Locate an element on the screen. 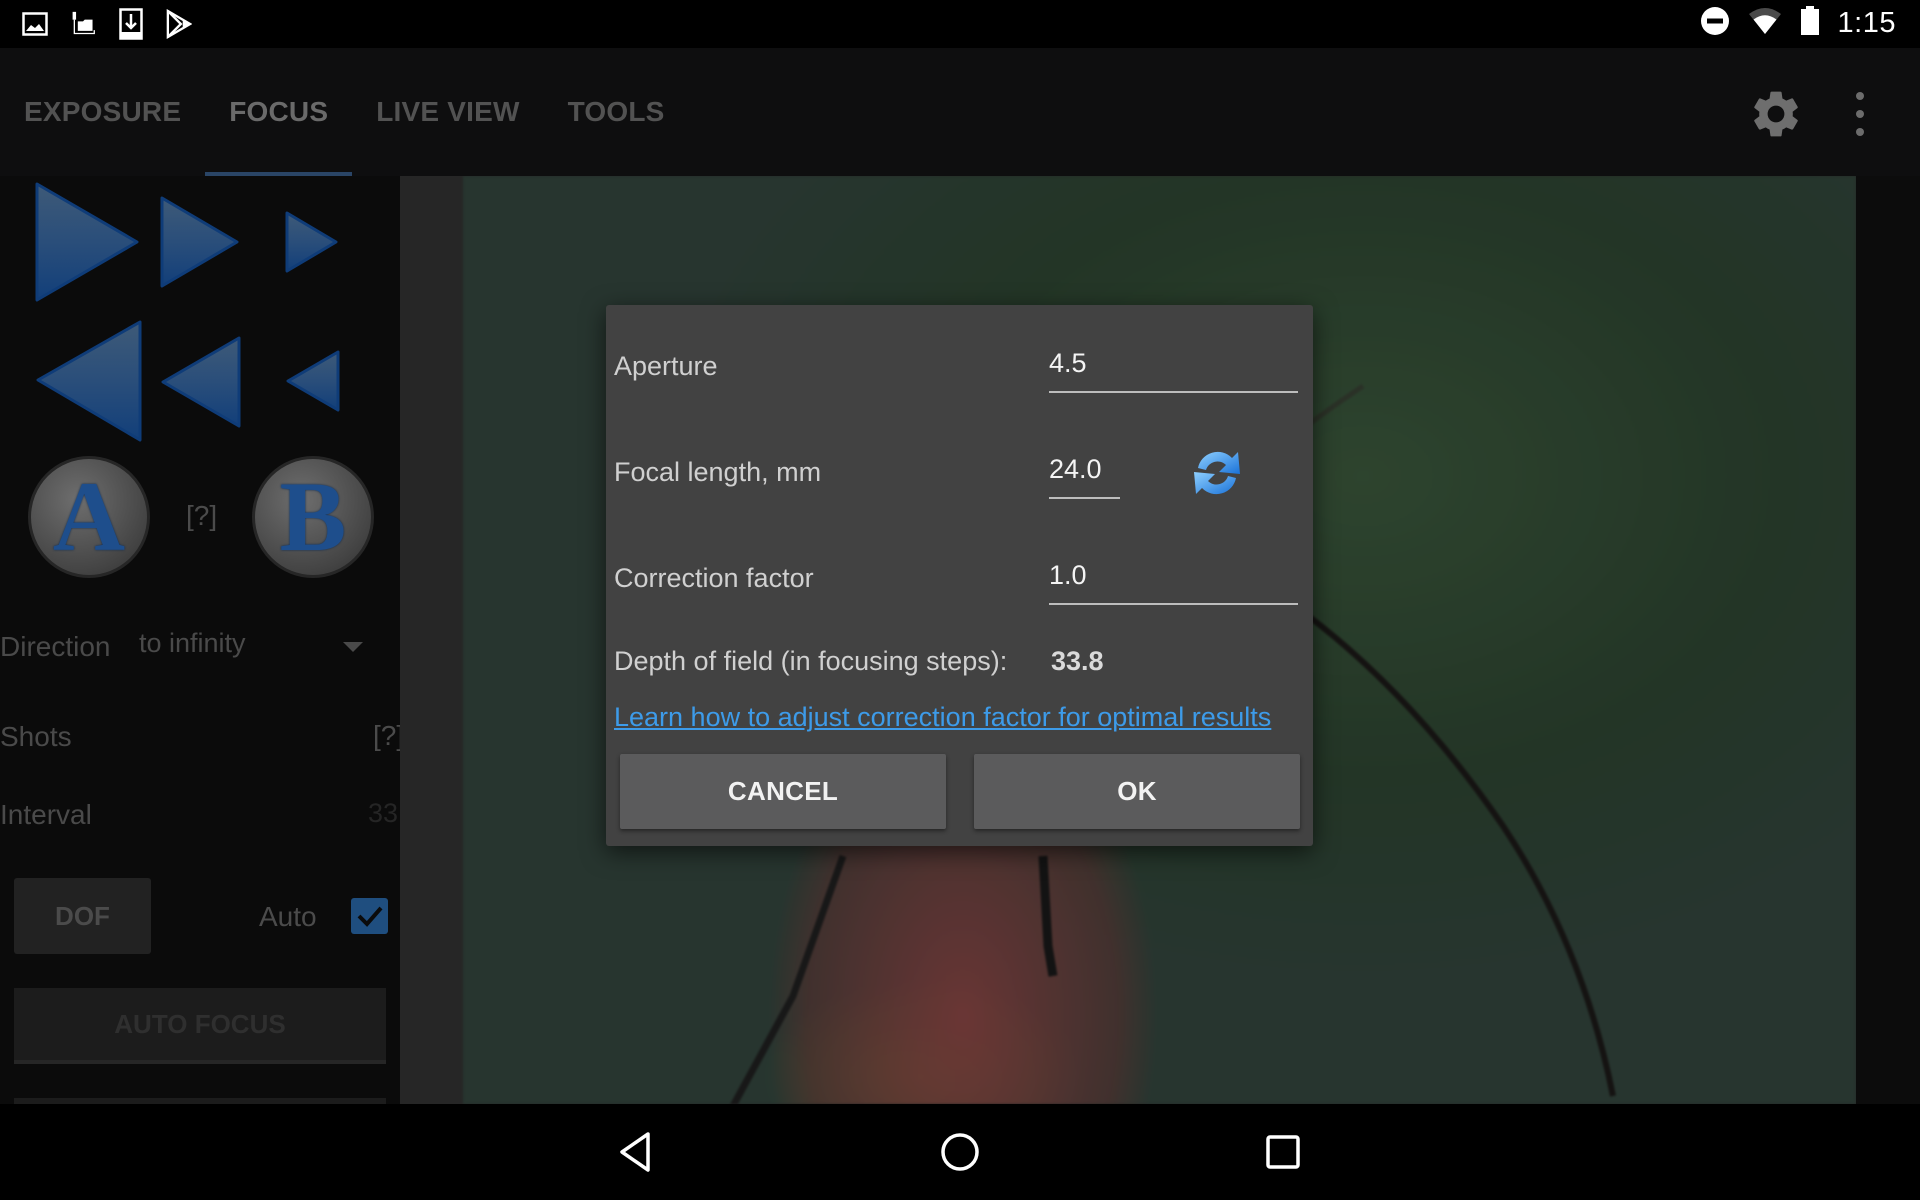  point-a-label: A is located at coordinates (89, 516).